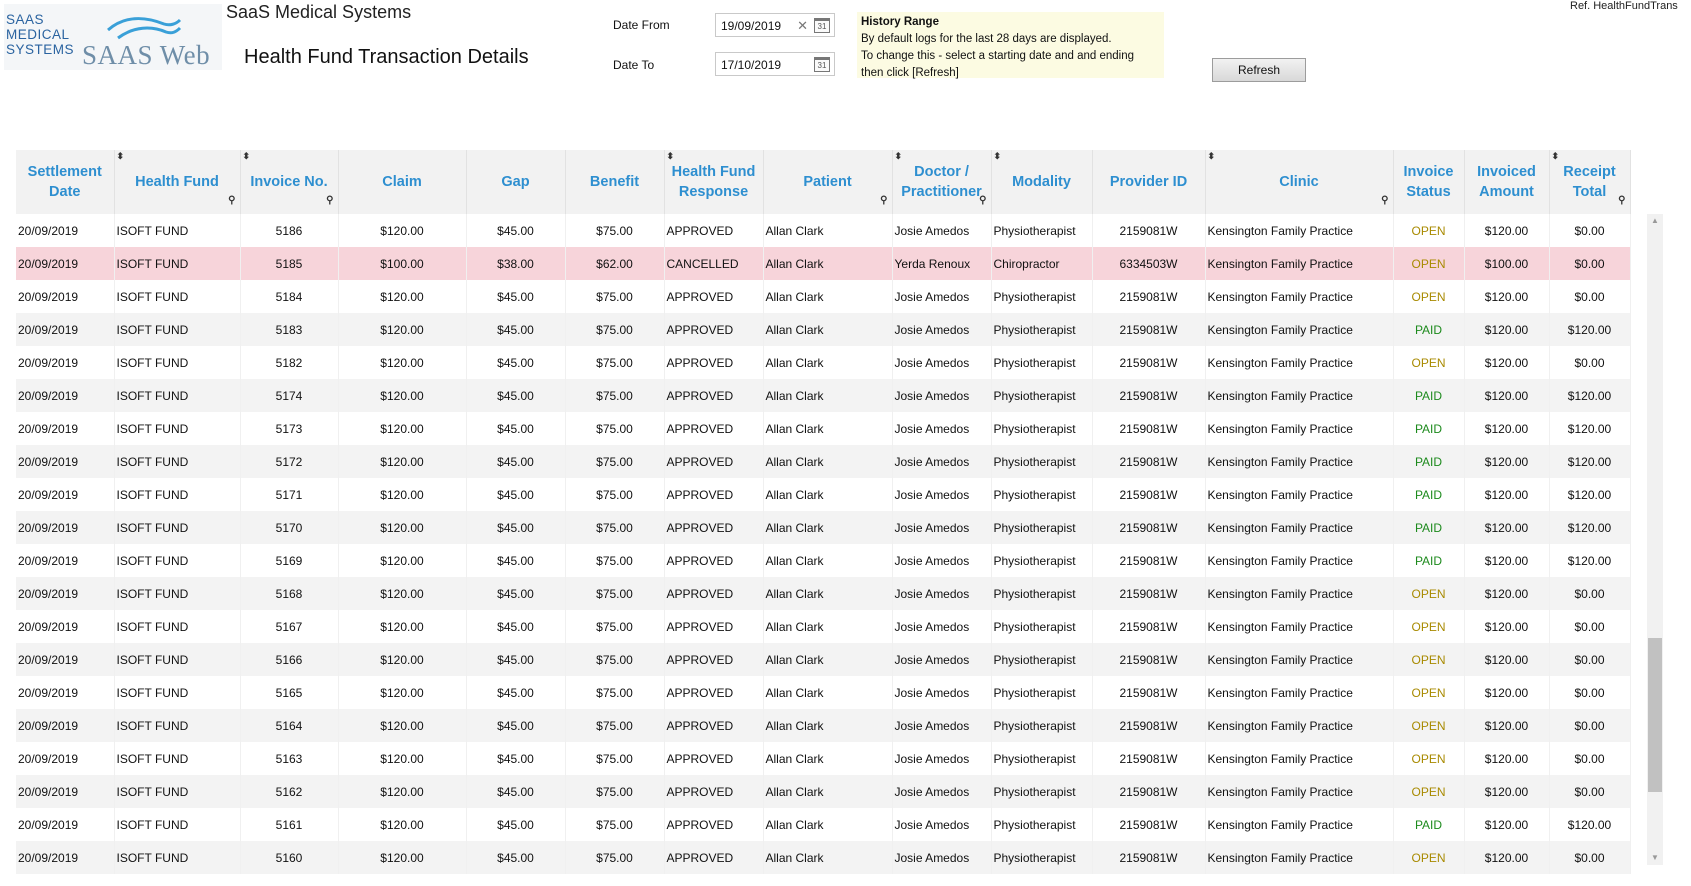  Describe the element at coordinates (402, 182) in the screenshot. I see `column-header: Claim` at that location.